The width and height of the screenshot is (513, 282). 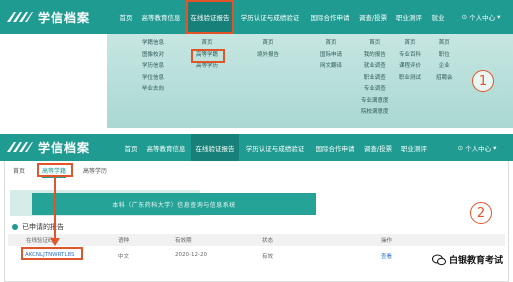 I want to click on section-title: 已申请的报告, so click(x=38, y=227).